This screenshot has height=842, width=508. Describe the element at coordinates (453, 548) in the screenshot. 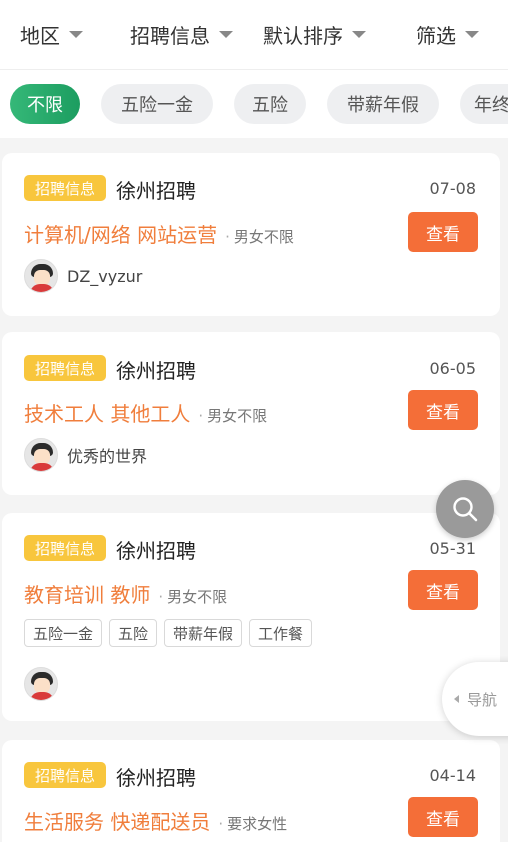

I see `listing-date: 05-31` at that location.